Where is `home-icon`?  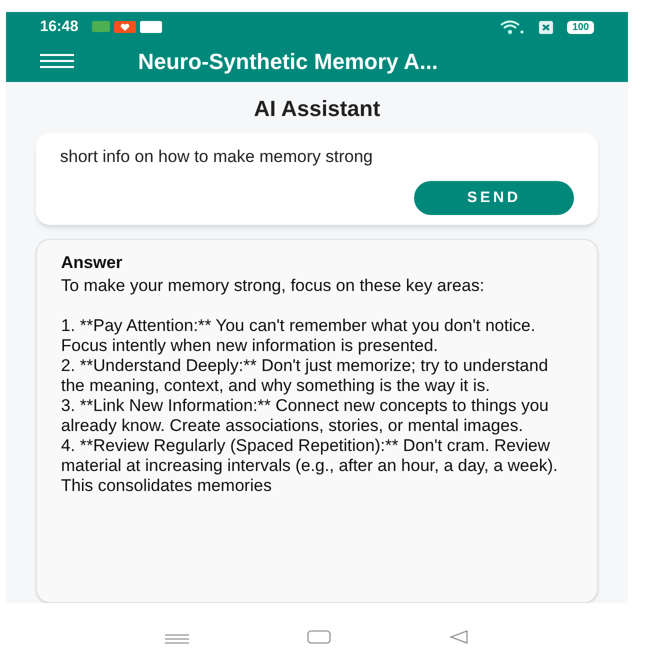
home-icon is located at coordinates (319, 637).